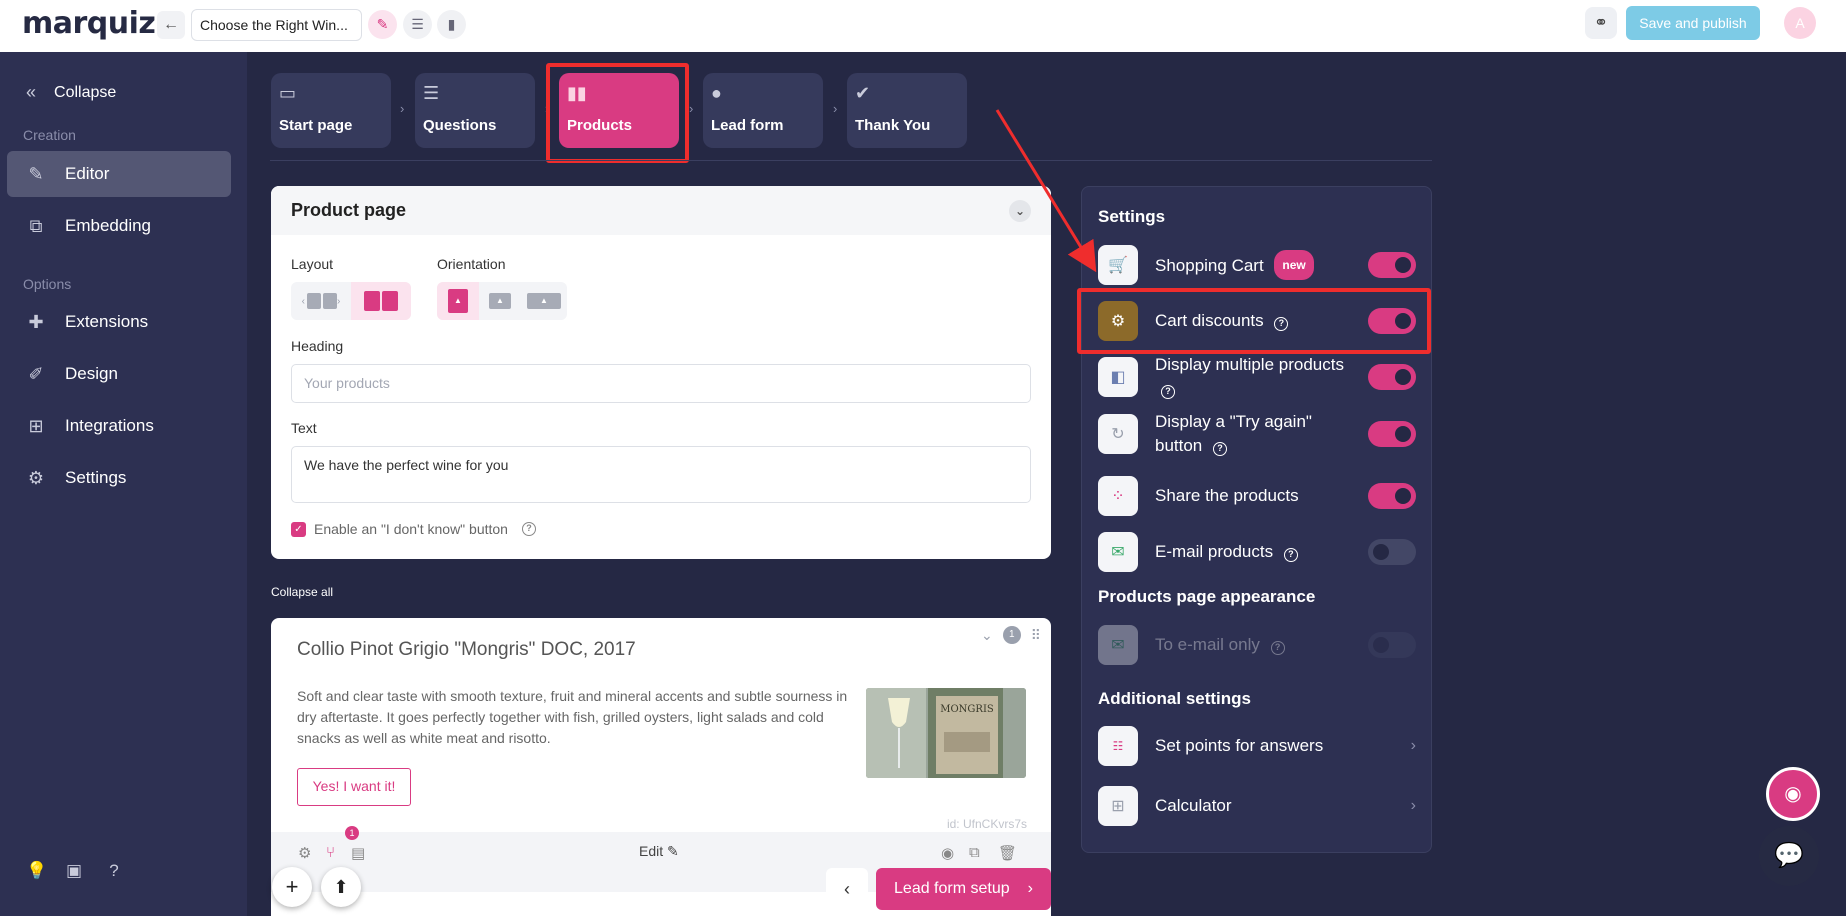  I want to click on sidebar-item-integrations: ⊞ Integrations, so click(119, 426).